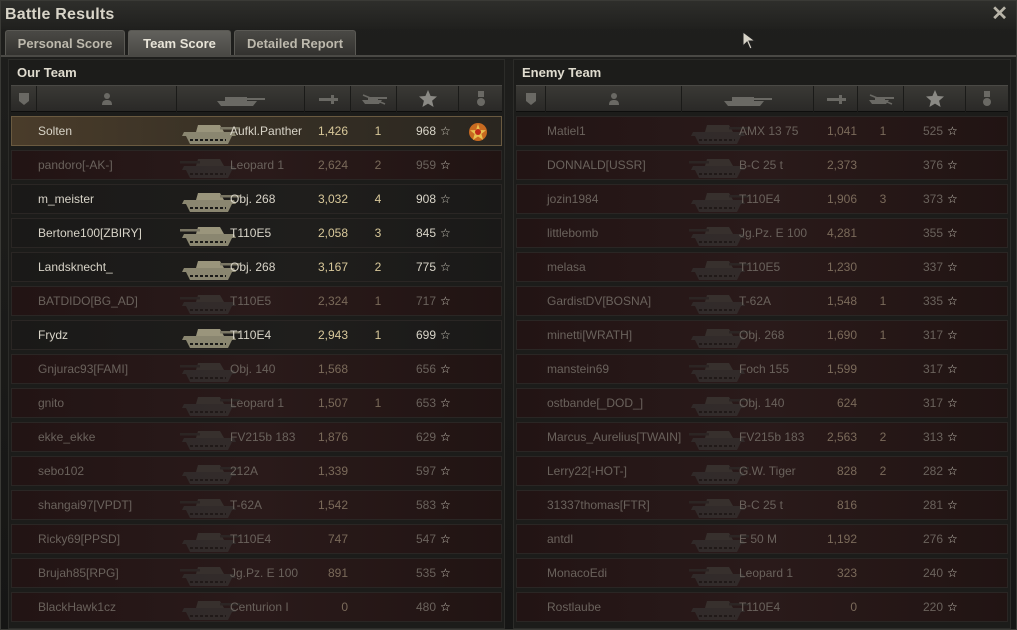 Image resolution: width=1017 pixels, height=630 pixels. What do you see at coordinates (762, 301) in the screenshot?
I see `table-row: GardistDV[BOSNA] T-62A 1,548 1 335 ☆` at bounding box center [762, 301].